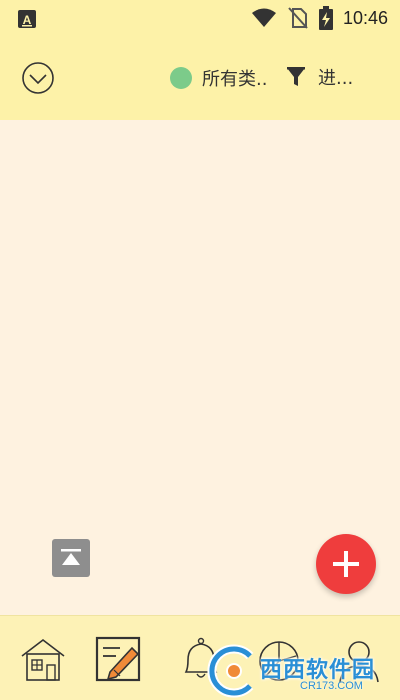 The image size is (400, 700). Describe the element at coordinates (365, 17) in the screenshot. I see `status-time: 10:46` at that location.